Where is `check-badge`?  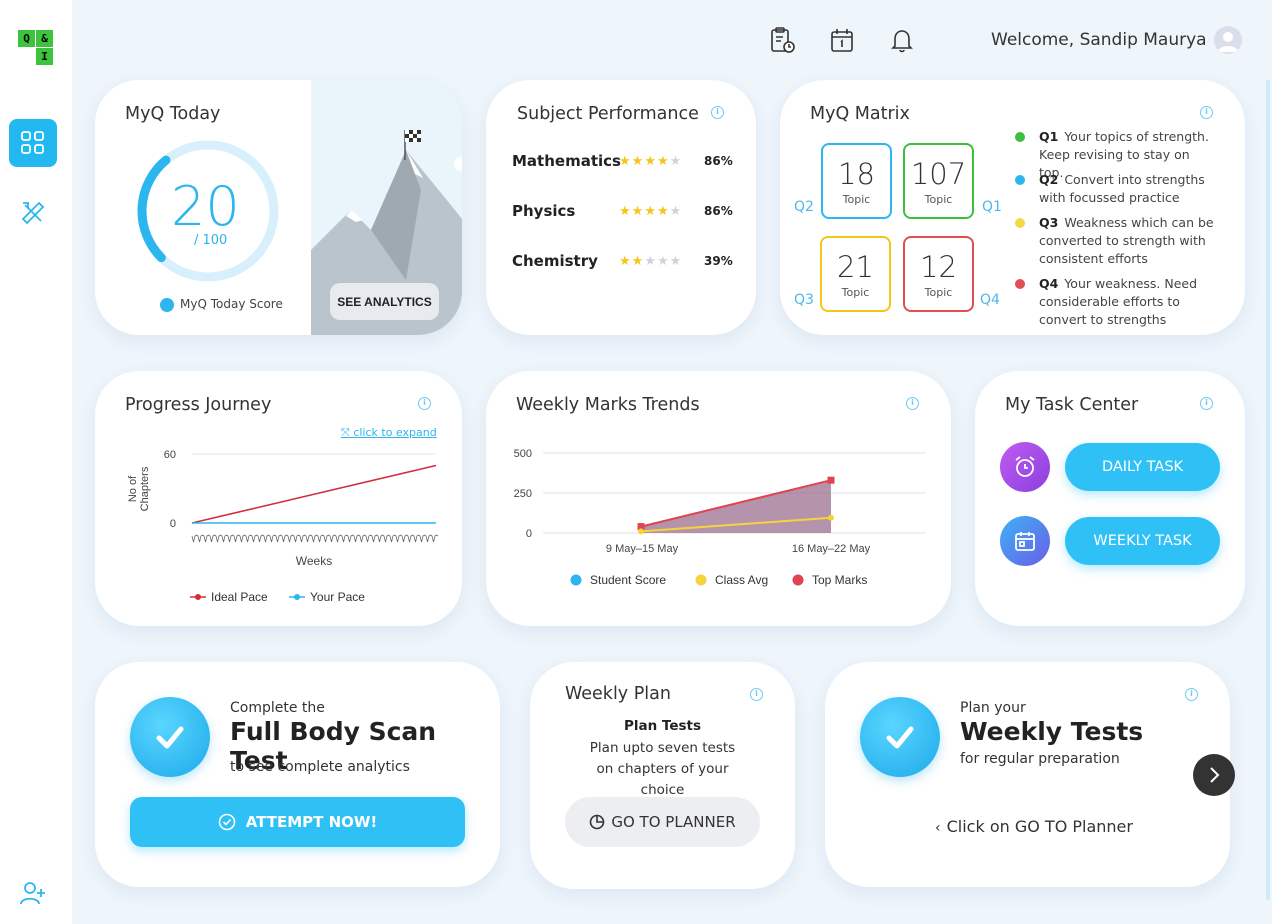 check-badge is located at coordinates (900, 737).